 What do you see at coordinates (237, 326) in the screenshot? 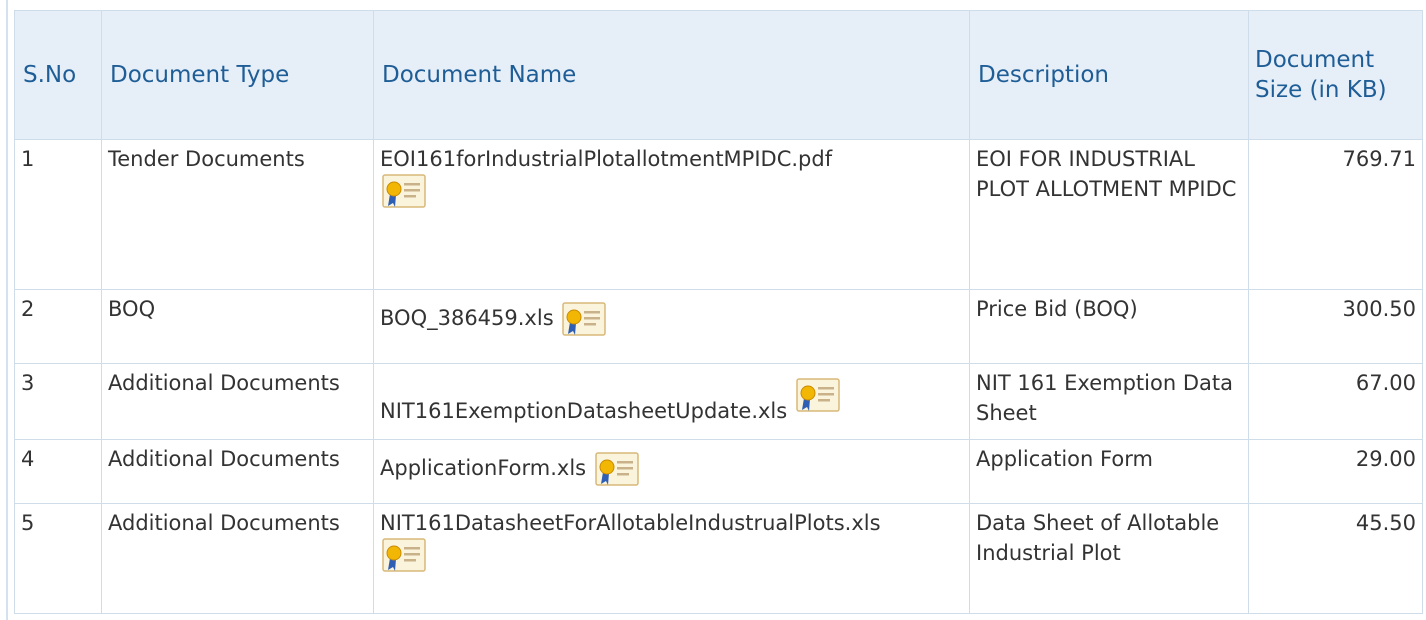
I see `row-document-type: BOQ` at bounding box center [237, 326].